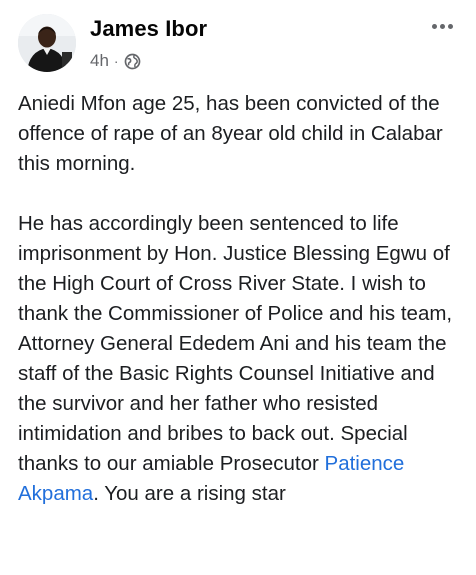 This screenshot has width=476, height=575. Describe the element at coordinates (132, 61) in the screenshot. I see `globe-icon` at that location.